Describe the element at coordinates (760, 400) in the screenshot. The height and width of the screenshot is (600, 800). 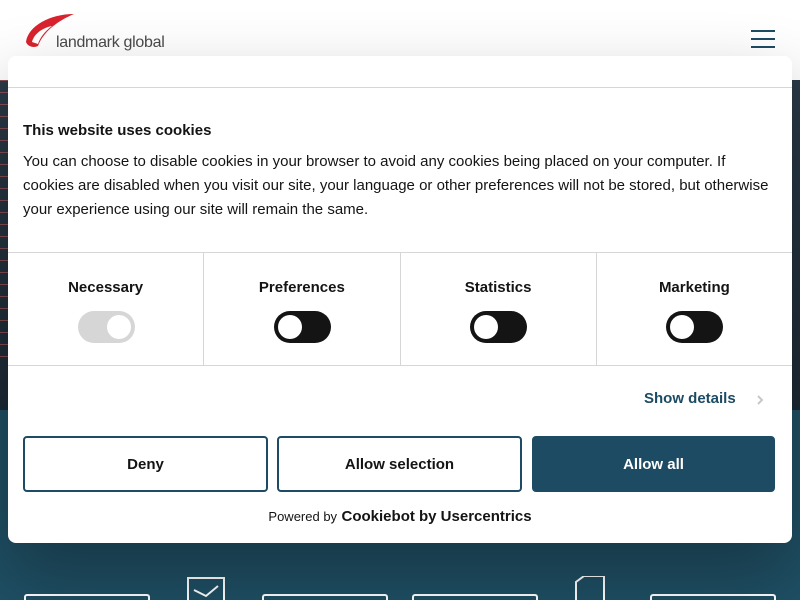
I see `chevron-right-icon` at that location.